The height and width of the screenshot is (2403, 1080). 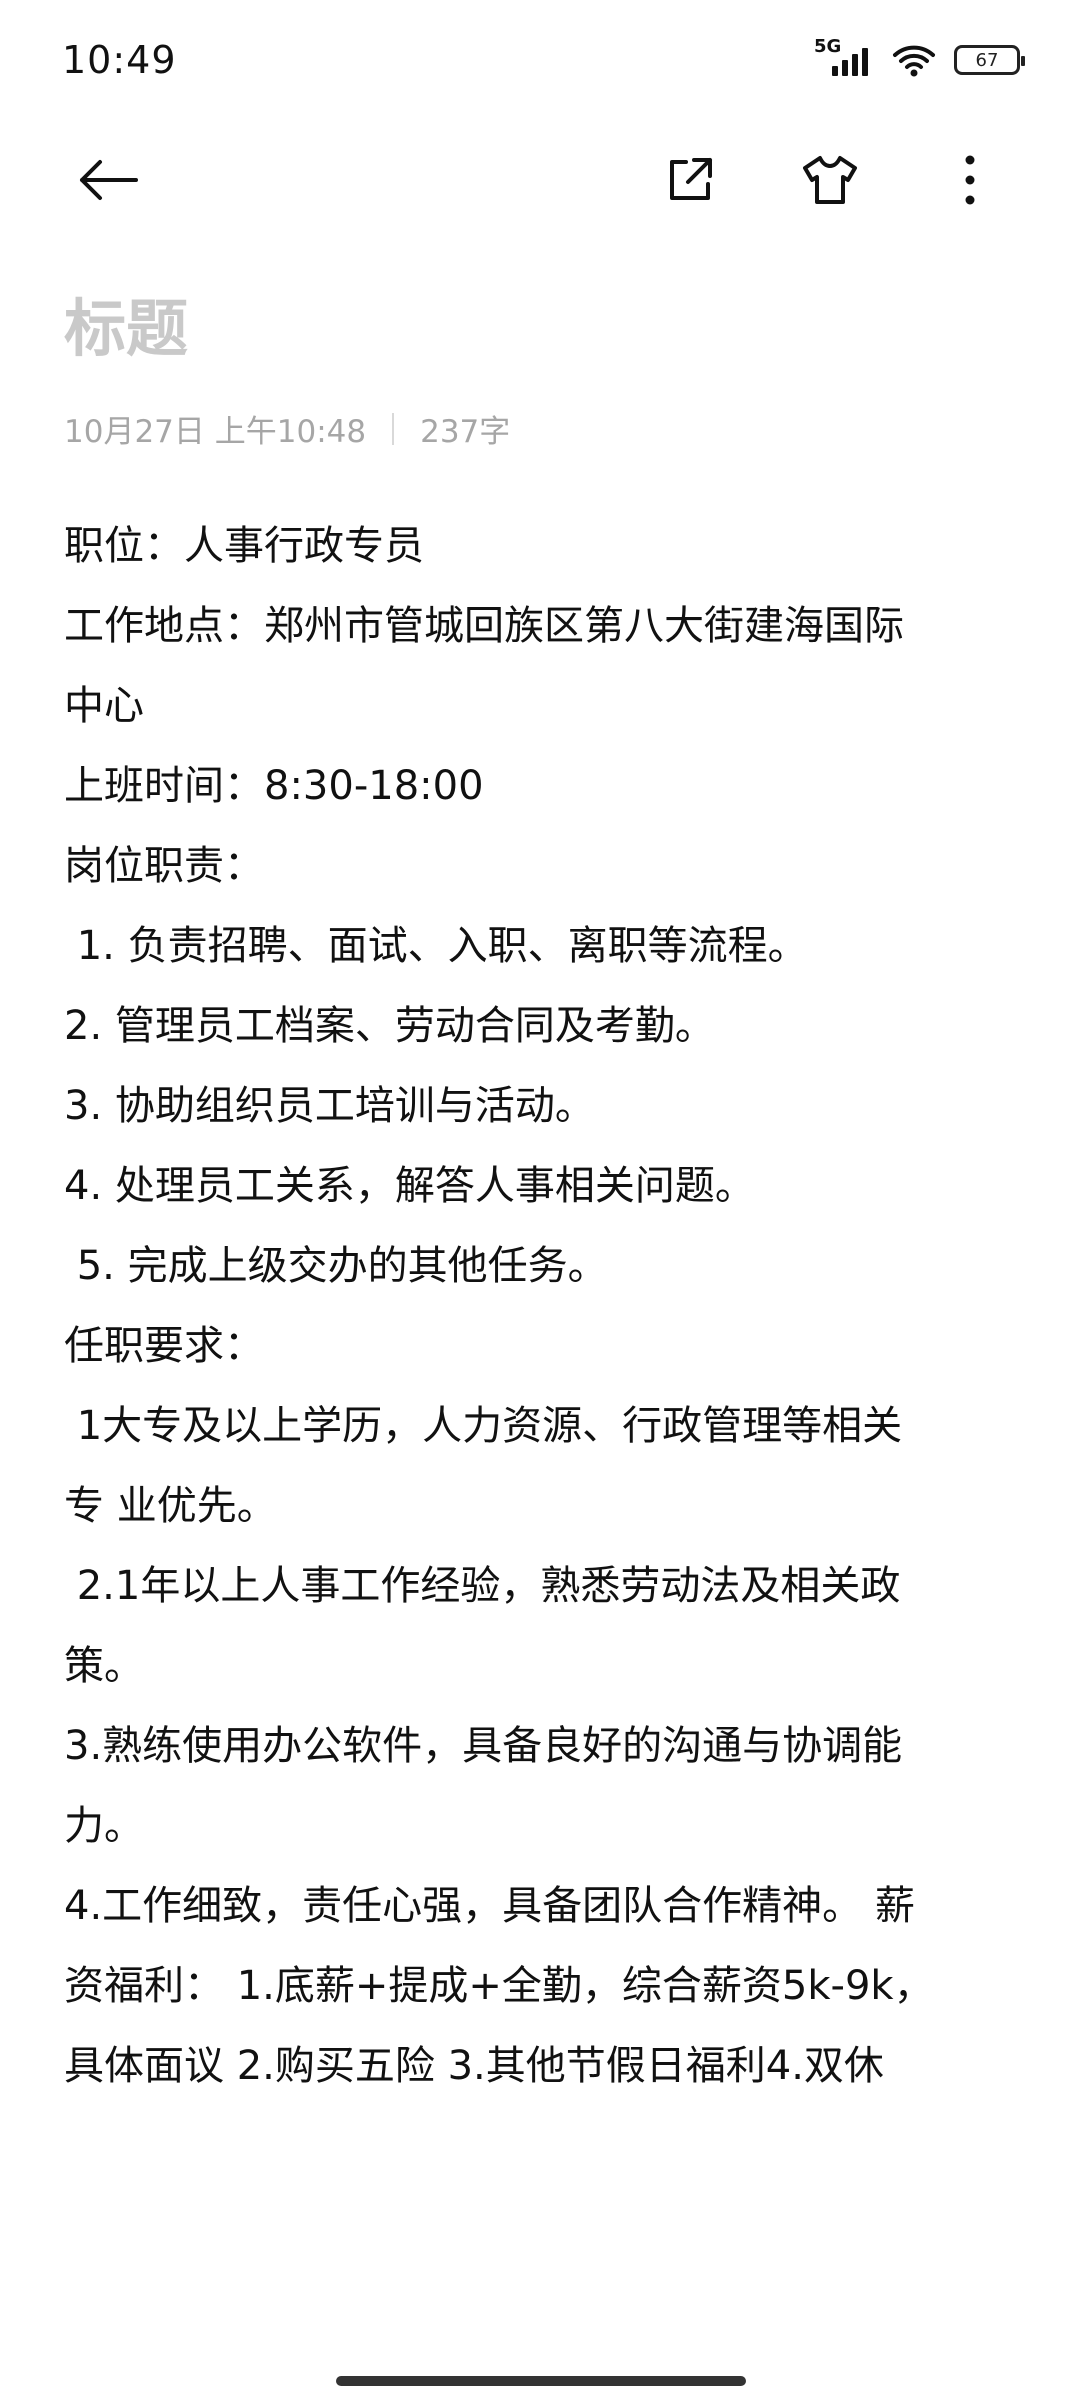 What do you see at coordinates (474, 2066) in the screenshot?
I see `note-line: 具体面议 2.购买五险 3.其他节假日福利4.双休` at bounding box center [474, 2066].